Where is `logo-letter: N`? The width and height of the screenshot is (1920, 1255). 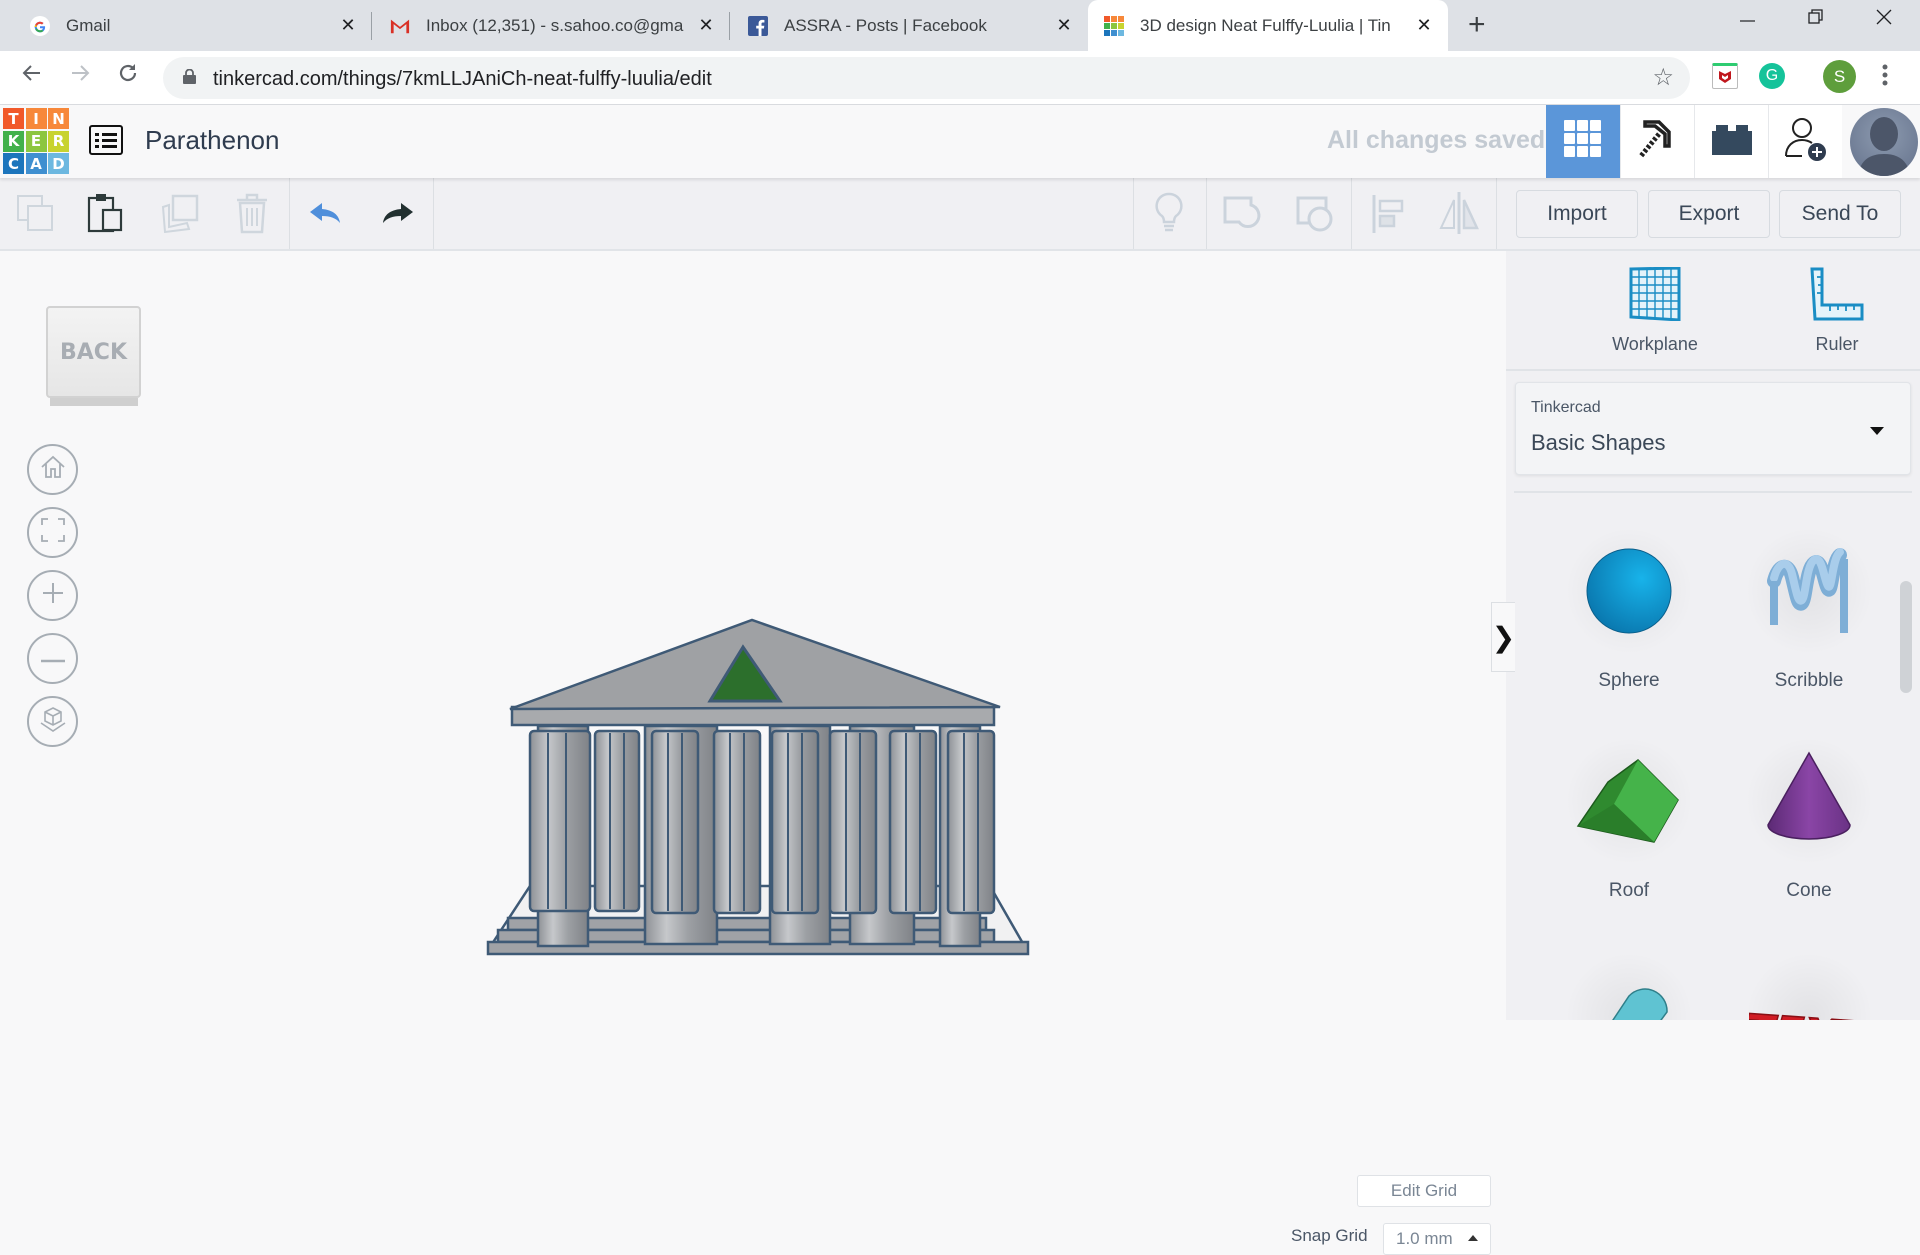
logo-letter: N is located at coordinates (58, 118).